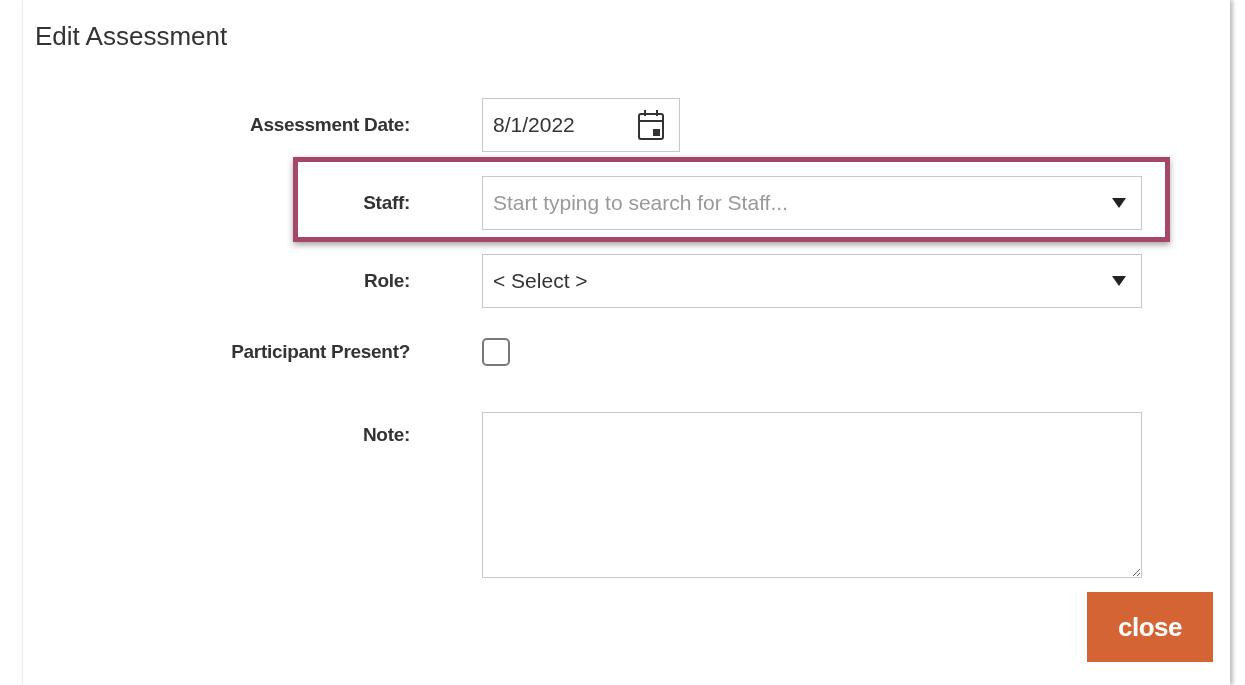 Image resolution: width=1245 pixels, height=685 pixels. What do you see at coordinates (651, 125) in the screenshot?
I see `calendar-icon` at bounding box center [651, 125].